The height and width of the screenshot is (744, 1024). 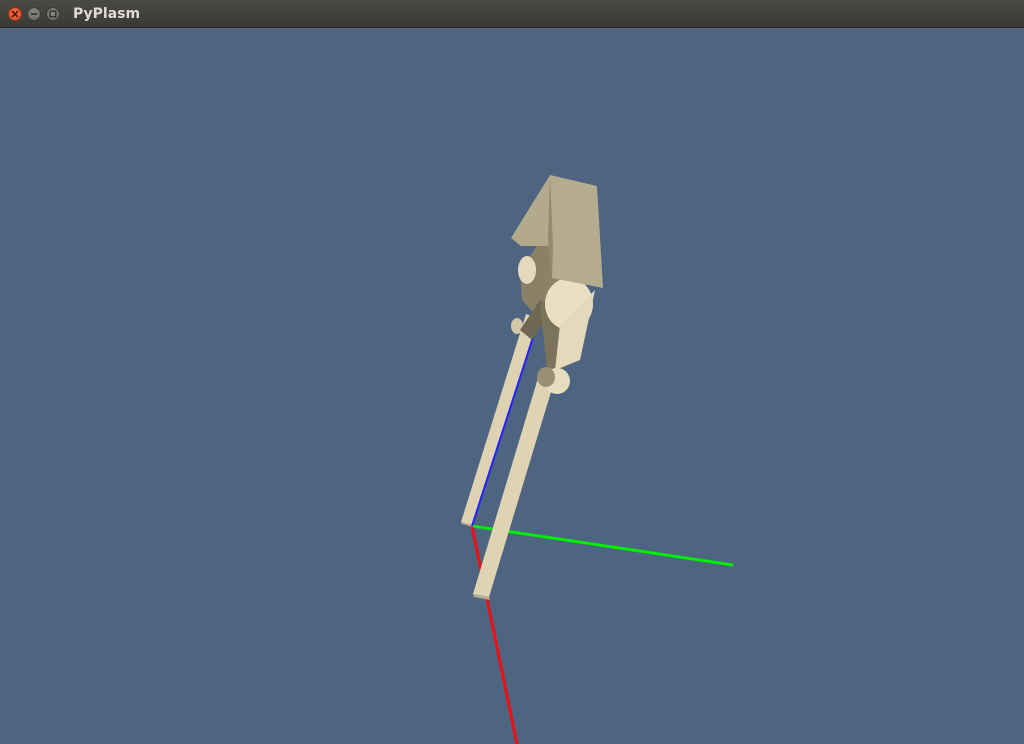 What do you see at coordinates (34, 14) in the screenshot?
I see `minimize-icon` at bounding box center [34, 14].